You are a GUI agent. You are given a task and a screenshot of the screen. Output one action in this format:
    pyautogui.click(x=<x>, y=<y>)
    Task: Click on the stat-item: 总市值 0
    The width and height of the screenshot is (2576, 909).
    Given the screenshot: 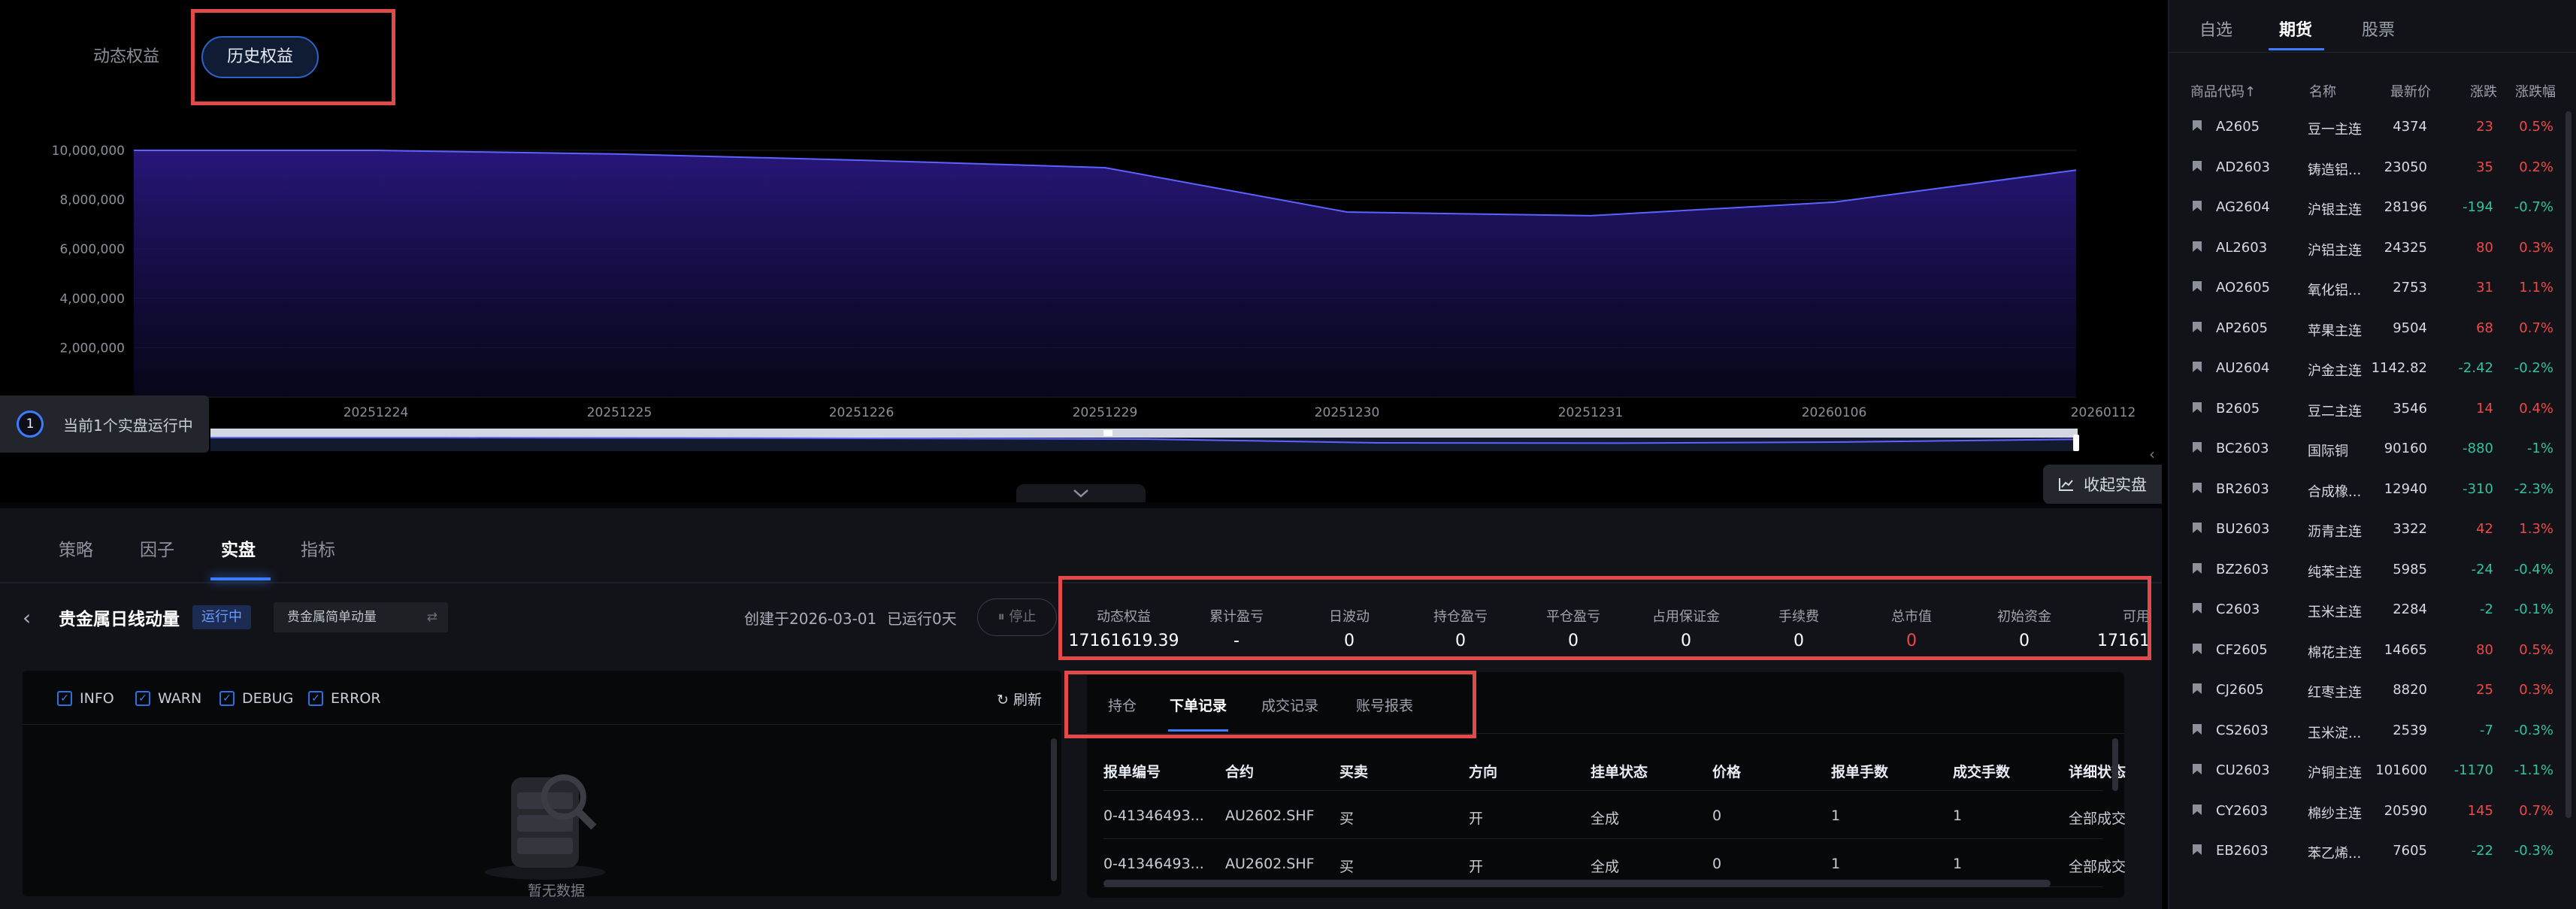 What is the action you would take?
    pyautogui.click(x=1911, y=628)
    